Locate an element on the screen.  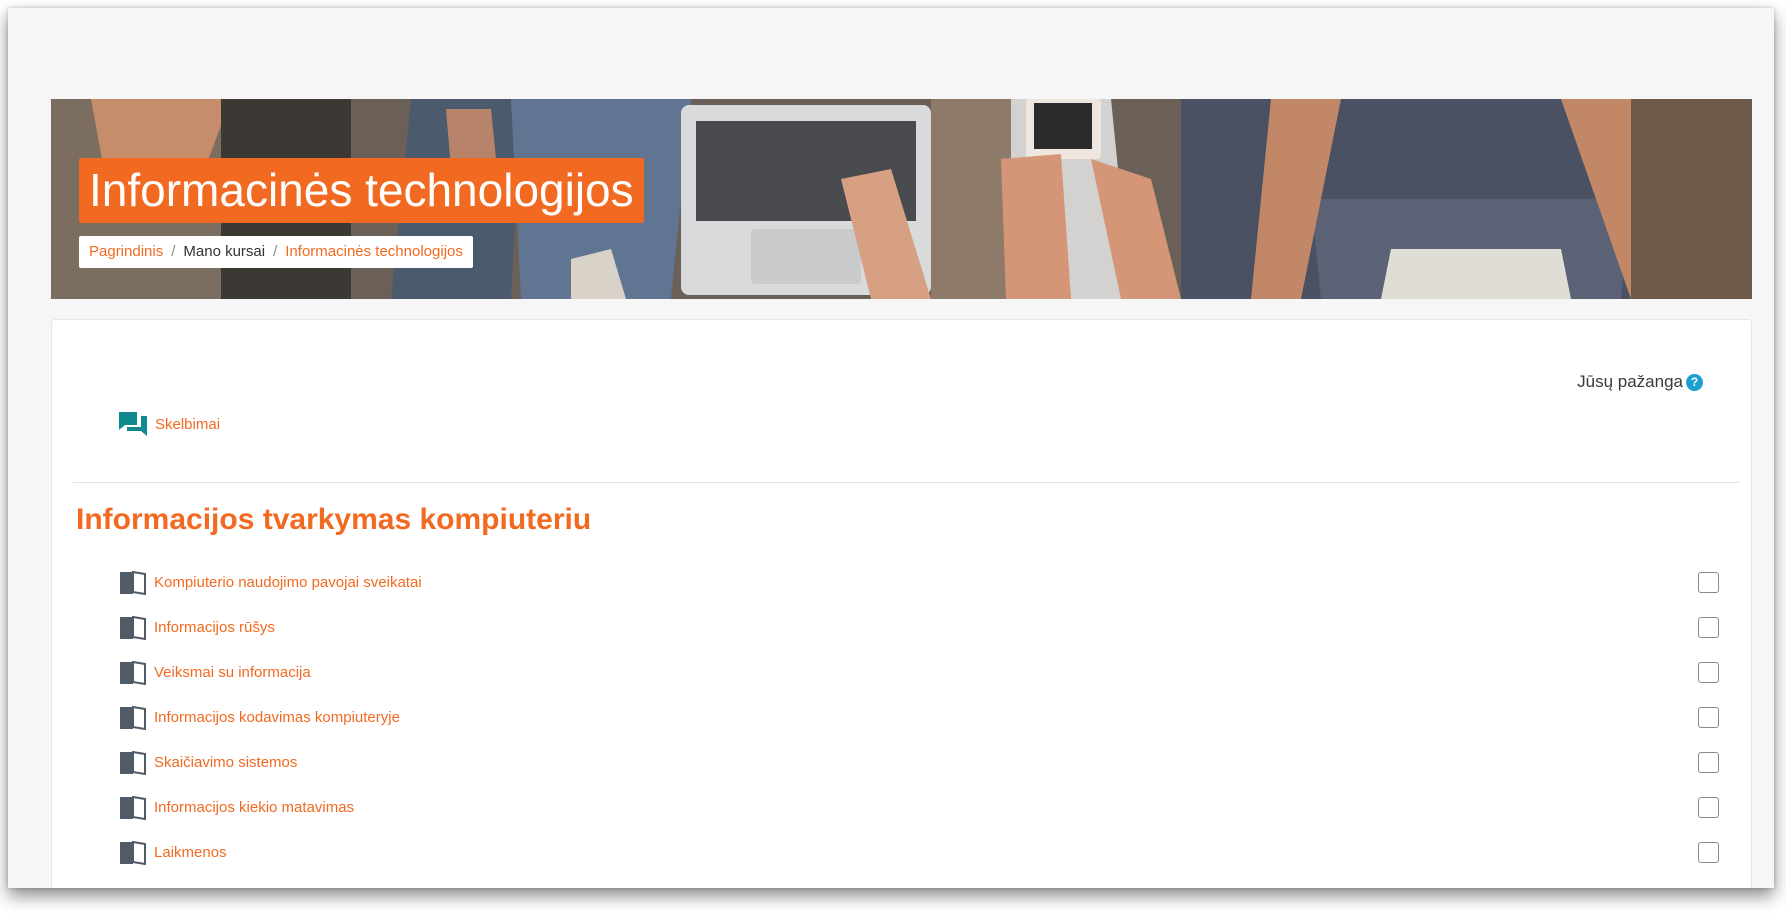
list-item: Informacijos kodavimas kompiuteryje is located at coordinates (919, 717).